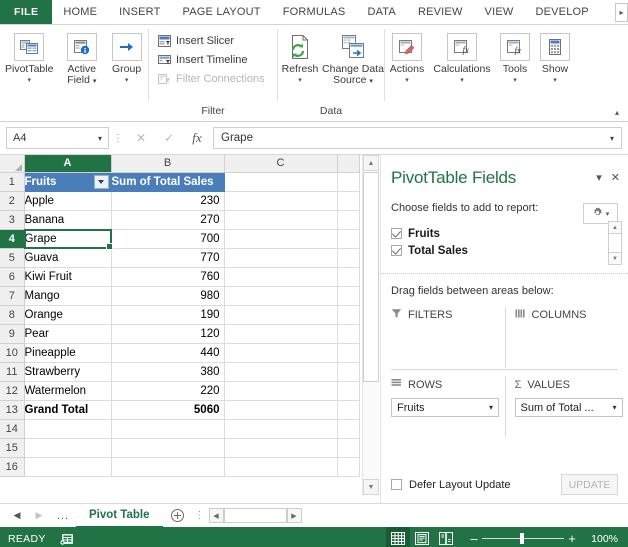  What do you see at coordinates (348, 391) in the screenshot?
I see `cell-d12` at bounding box center [348, 391].